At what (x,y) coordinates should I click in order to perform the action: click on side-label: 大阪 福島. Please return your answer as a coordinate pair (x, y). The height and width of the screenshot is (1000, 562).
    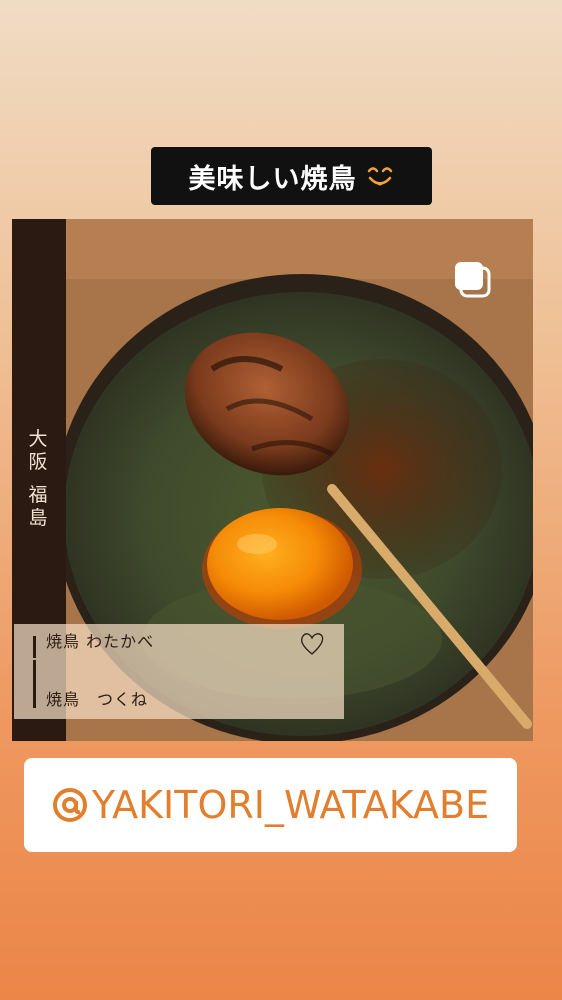
    Looking at the image, I should click on (38, 479).